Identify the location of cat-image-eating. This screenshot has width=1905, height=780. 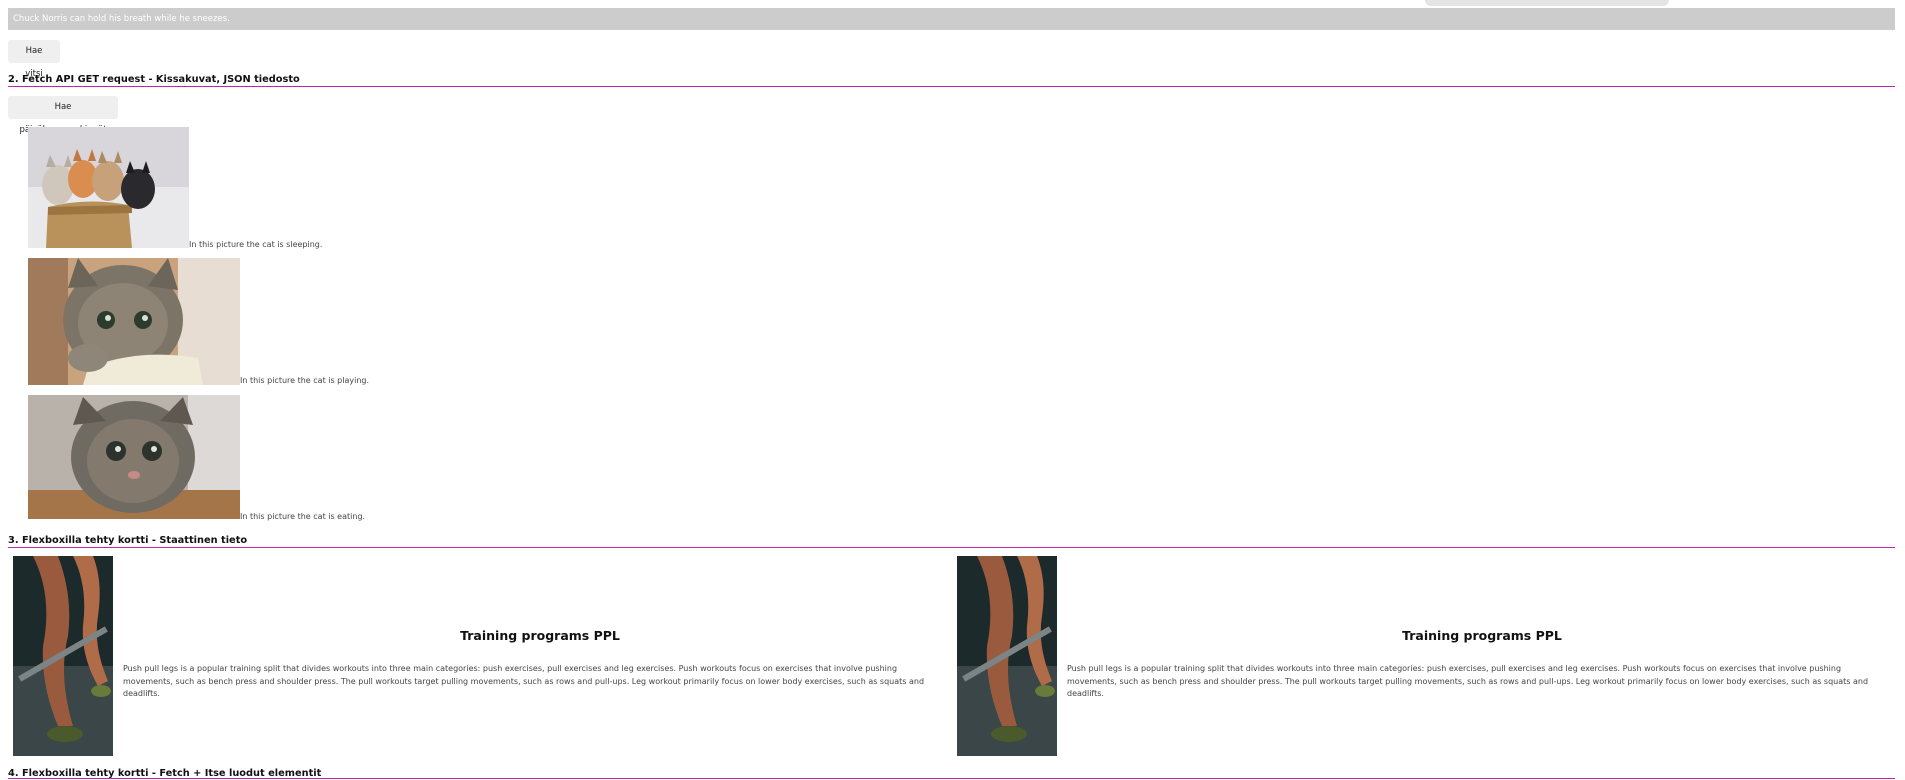
(134, 457).